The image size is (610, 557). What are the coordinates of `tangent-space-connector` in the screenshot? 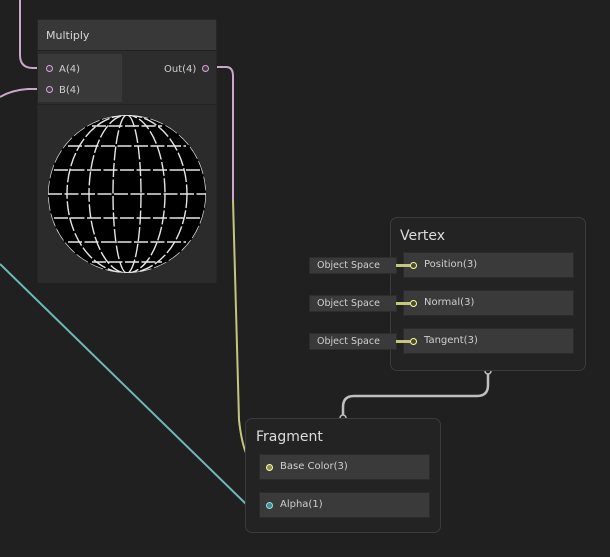 It's located at (403, 341).